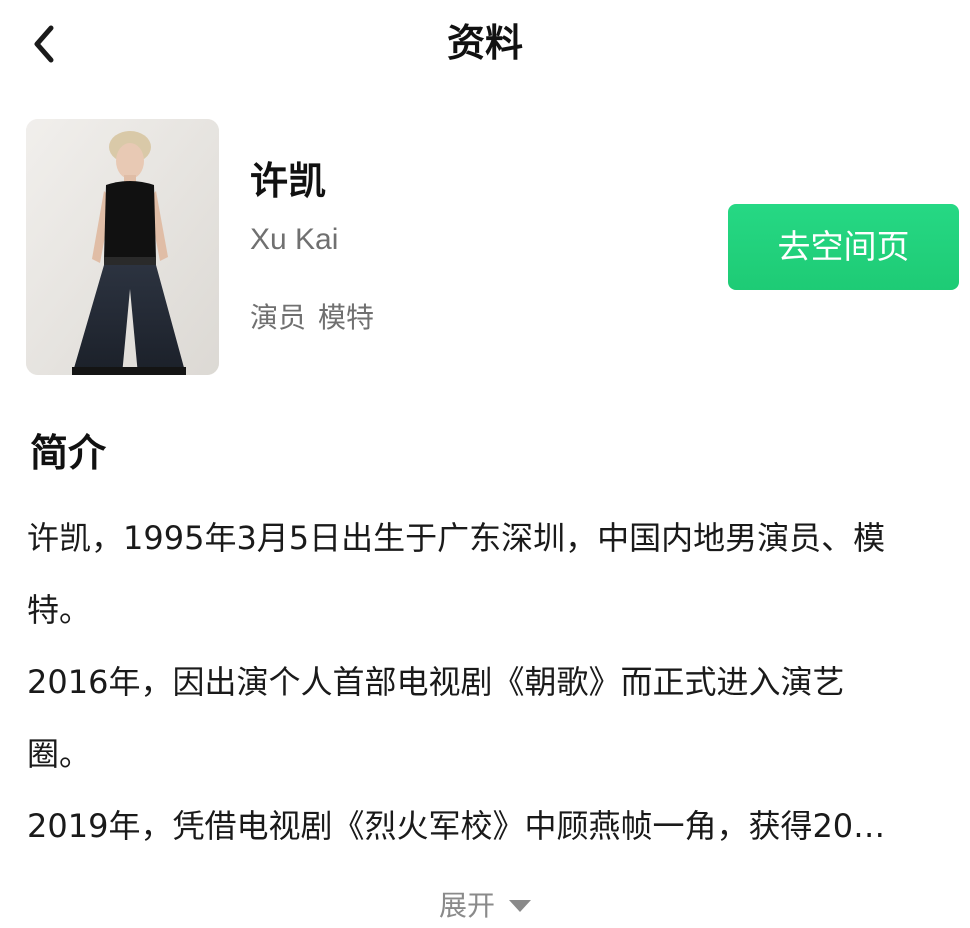  What do you see at coordinates (456, 538) in the screenshot?
I see `intro-line: 许凯，1995年3月5日出生于广东深圳，中国内地男演员、模` at bounding box center [456, 538].